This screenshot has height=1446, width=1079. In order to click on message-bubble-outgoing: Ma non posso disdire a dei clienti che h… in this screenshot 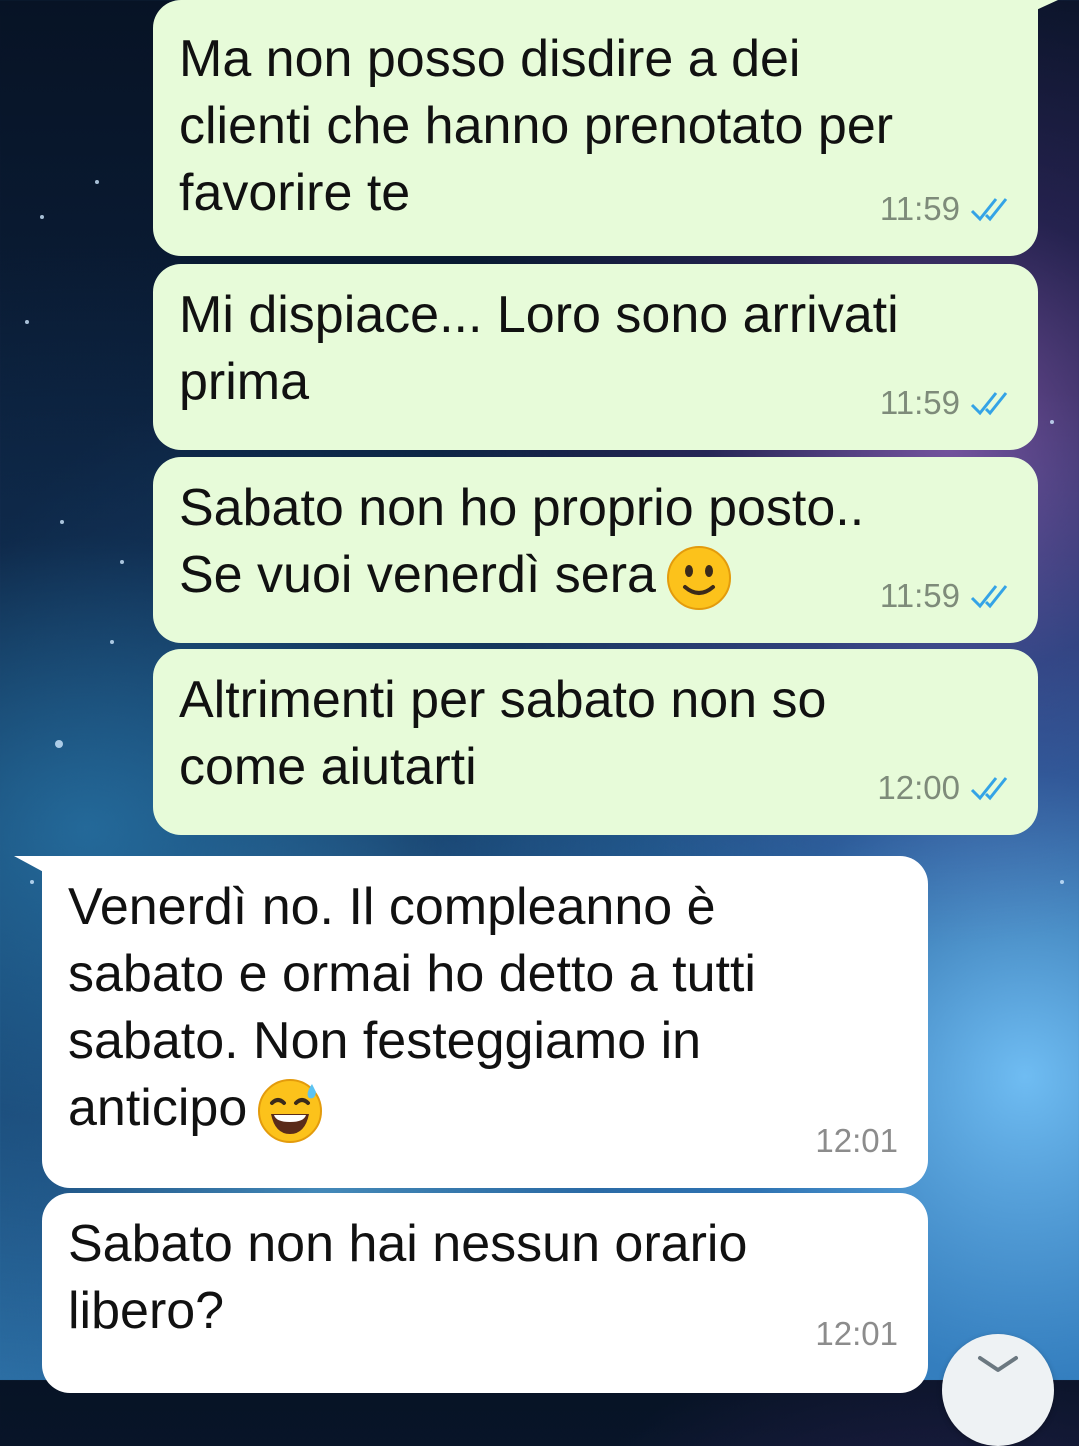, I will do `click(595, 128)`.